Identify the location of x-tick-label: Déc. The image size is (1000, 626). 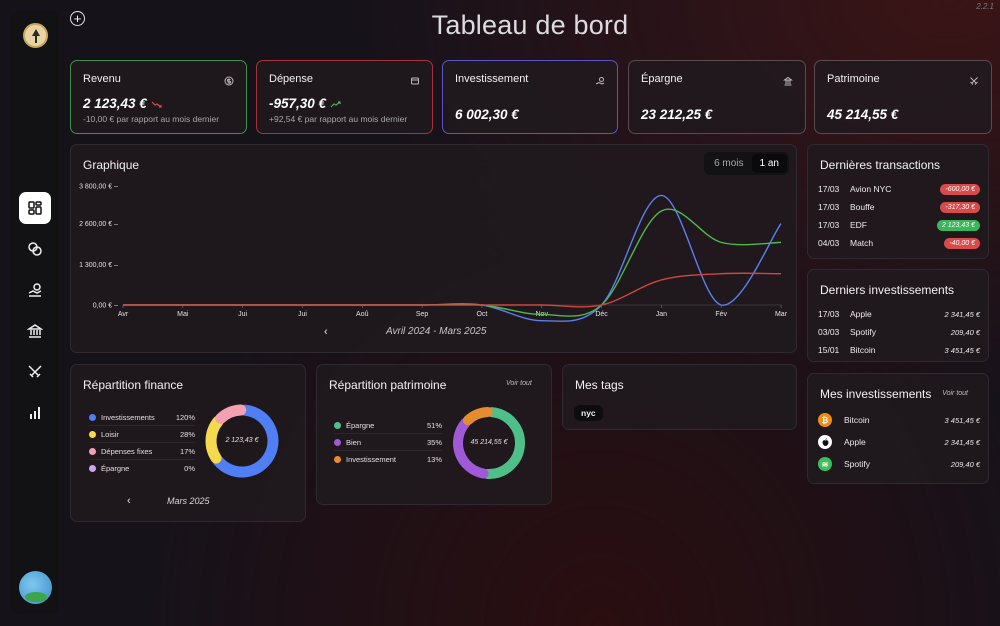
(601, 314).